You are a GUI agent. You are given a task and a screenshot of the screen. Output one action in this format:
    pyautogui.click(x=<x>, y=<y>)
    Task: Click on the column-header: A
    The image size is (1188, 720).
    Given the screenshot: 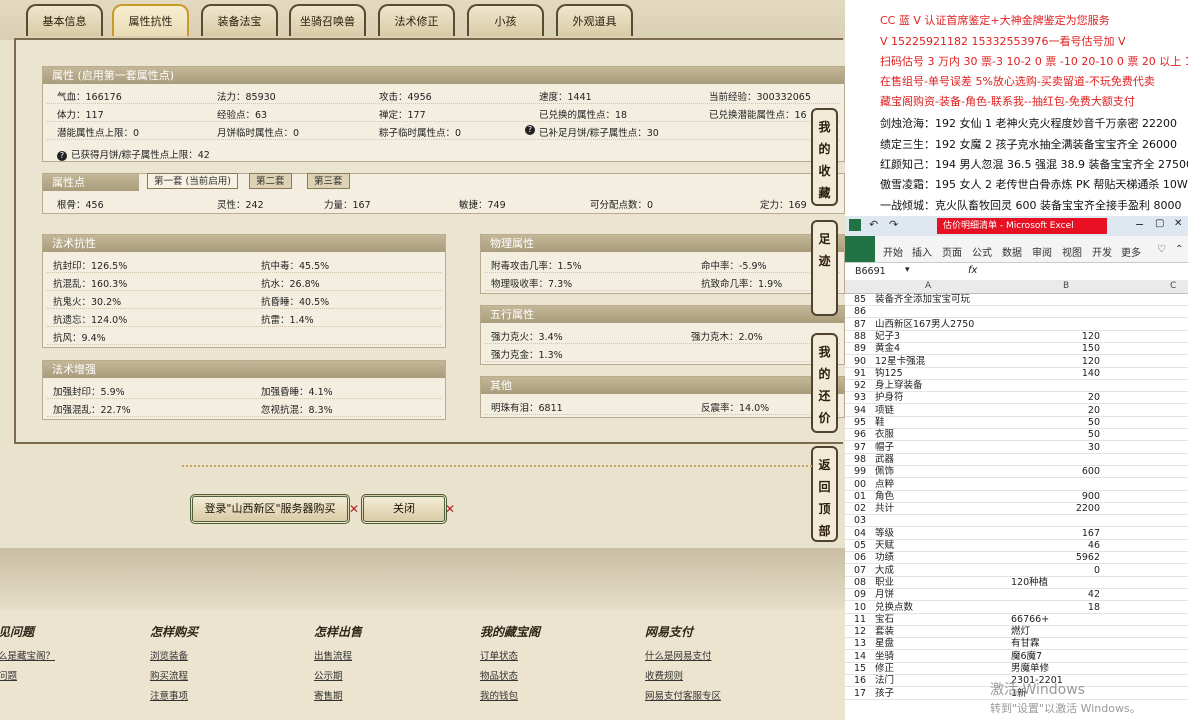 What is the action you would take?
    pyautogui.click(x=928, y=286)
    